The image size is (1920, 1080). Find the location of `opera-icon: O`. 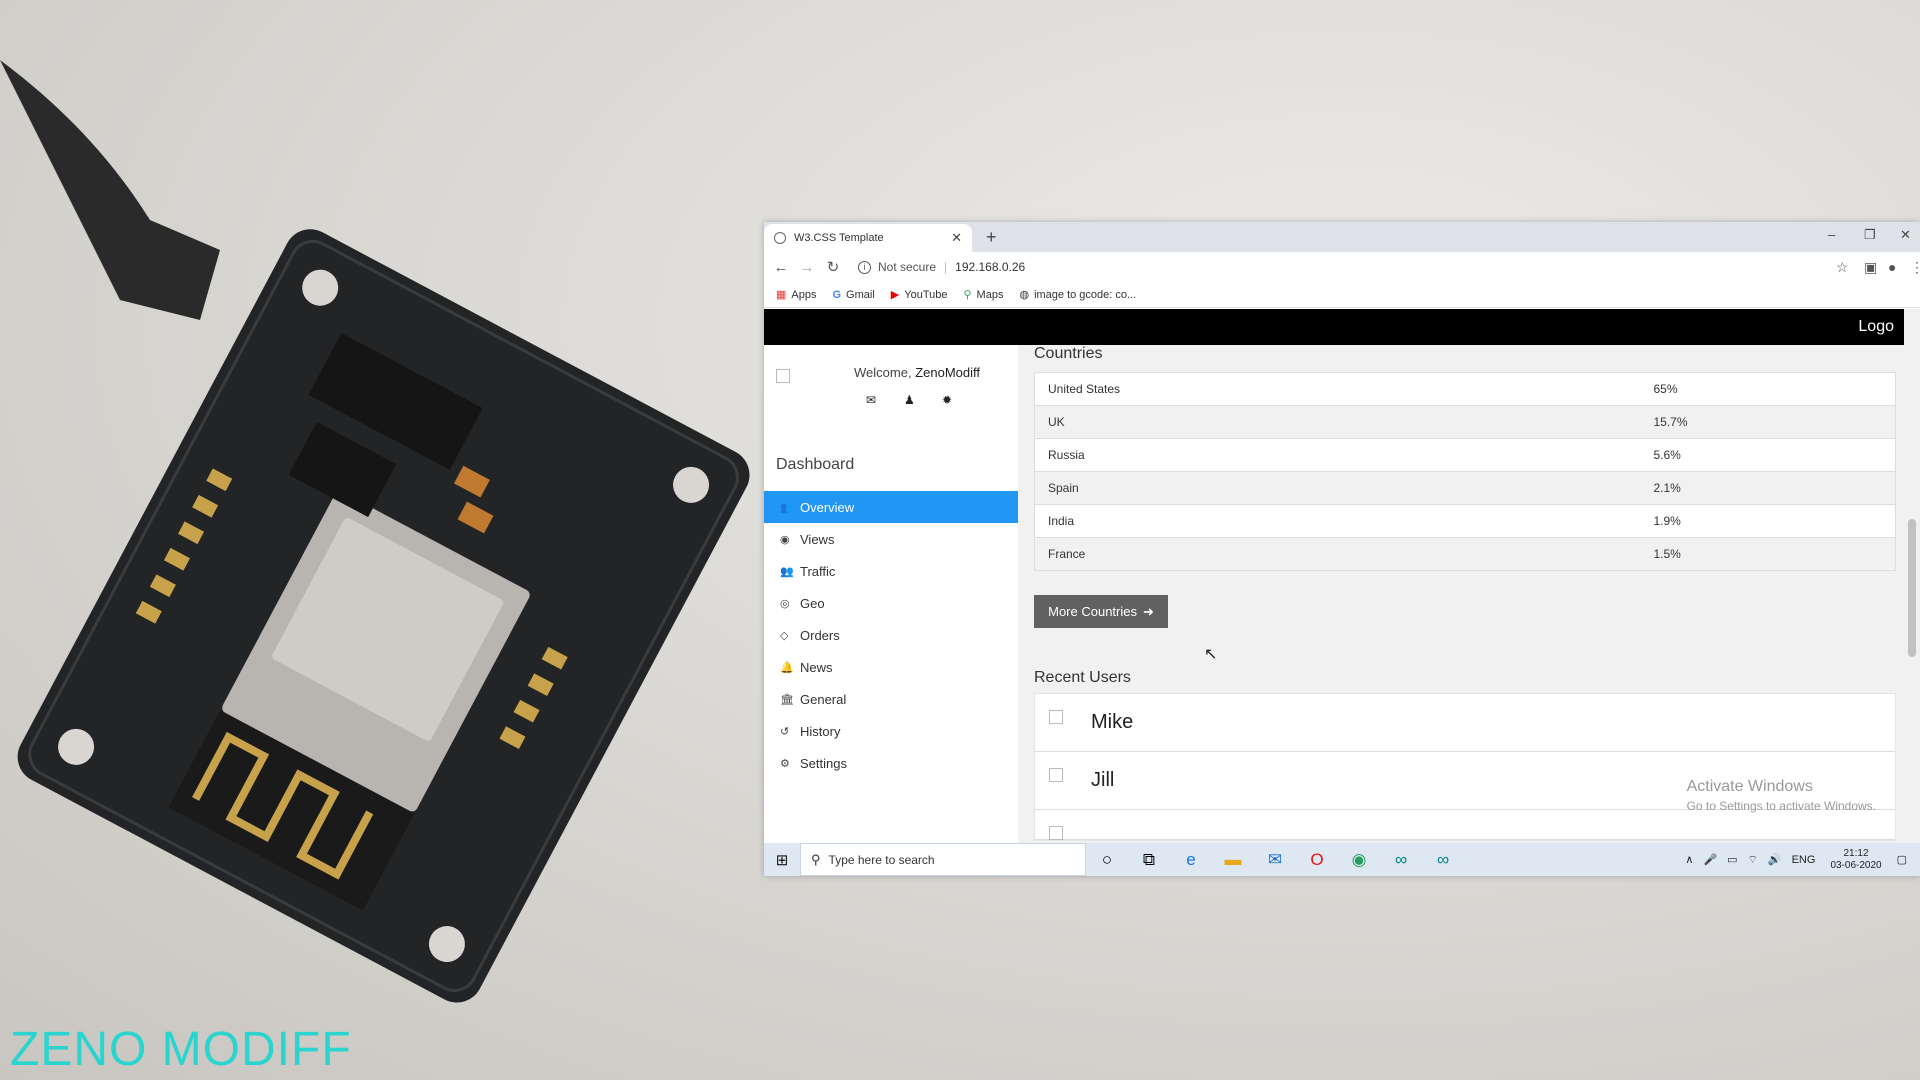

opera-icon: O is located at coordinates (1317, 860).